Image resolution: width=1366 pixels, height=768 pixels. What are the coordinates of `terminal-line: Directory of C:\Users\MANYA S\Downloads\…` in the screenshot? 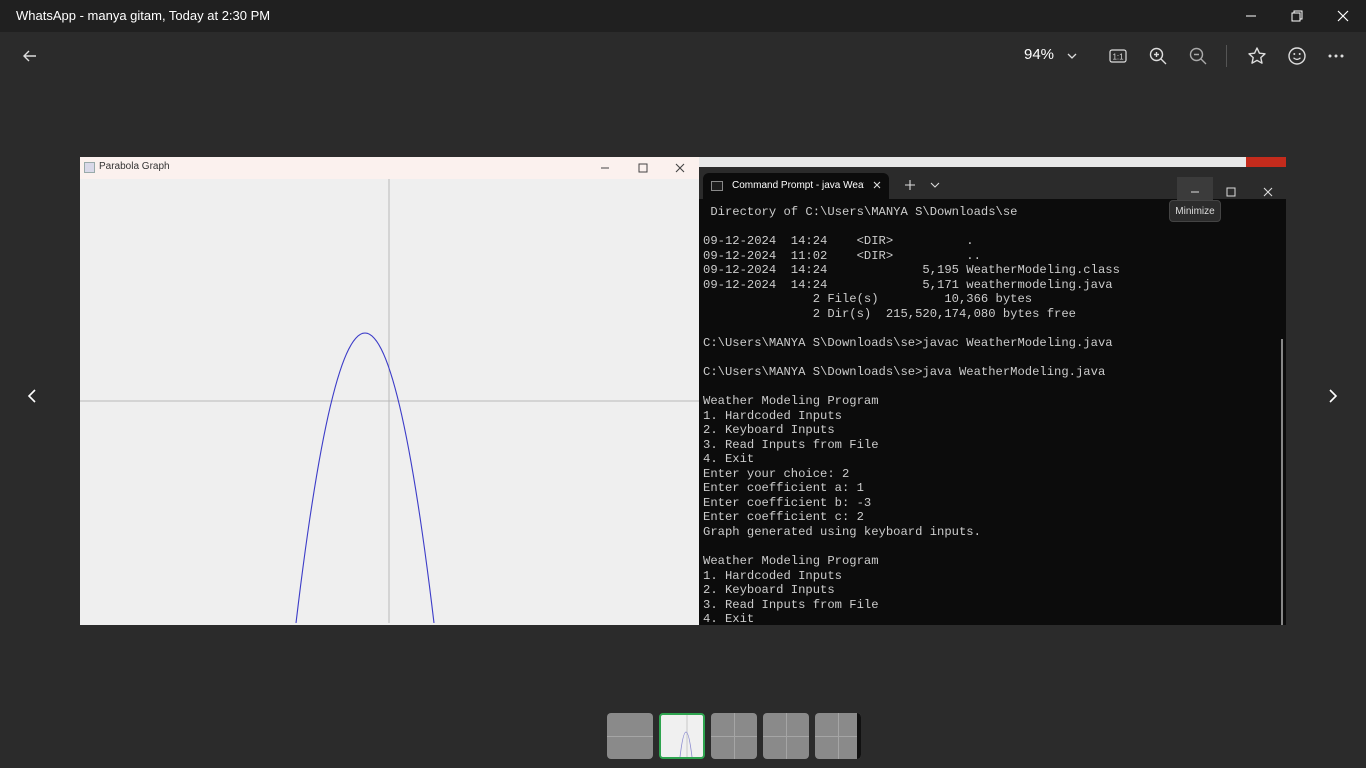 It's located at (860, 212).